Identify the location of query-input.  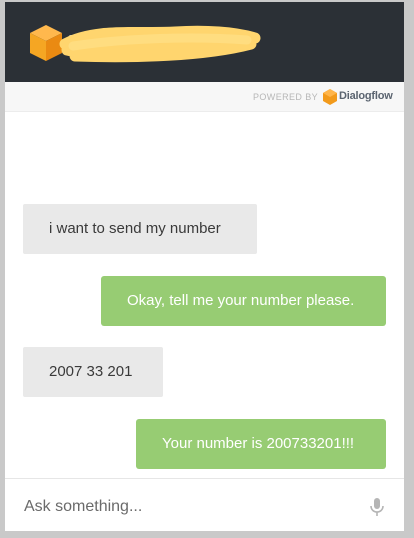
(184, 507).